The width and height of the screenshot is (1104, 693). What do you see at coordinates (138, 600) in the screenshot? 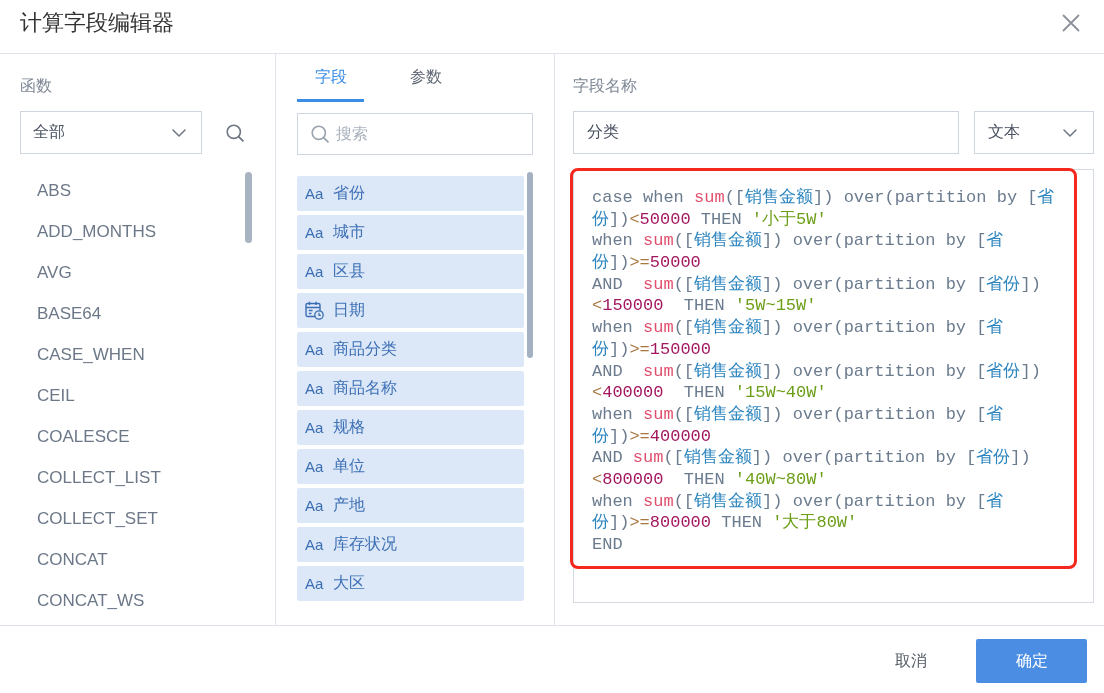
I see `function-item: CONCAT_WS` at bounding box center [138, 600].